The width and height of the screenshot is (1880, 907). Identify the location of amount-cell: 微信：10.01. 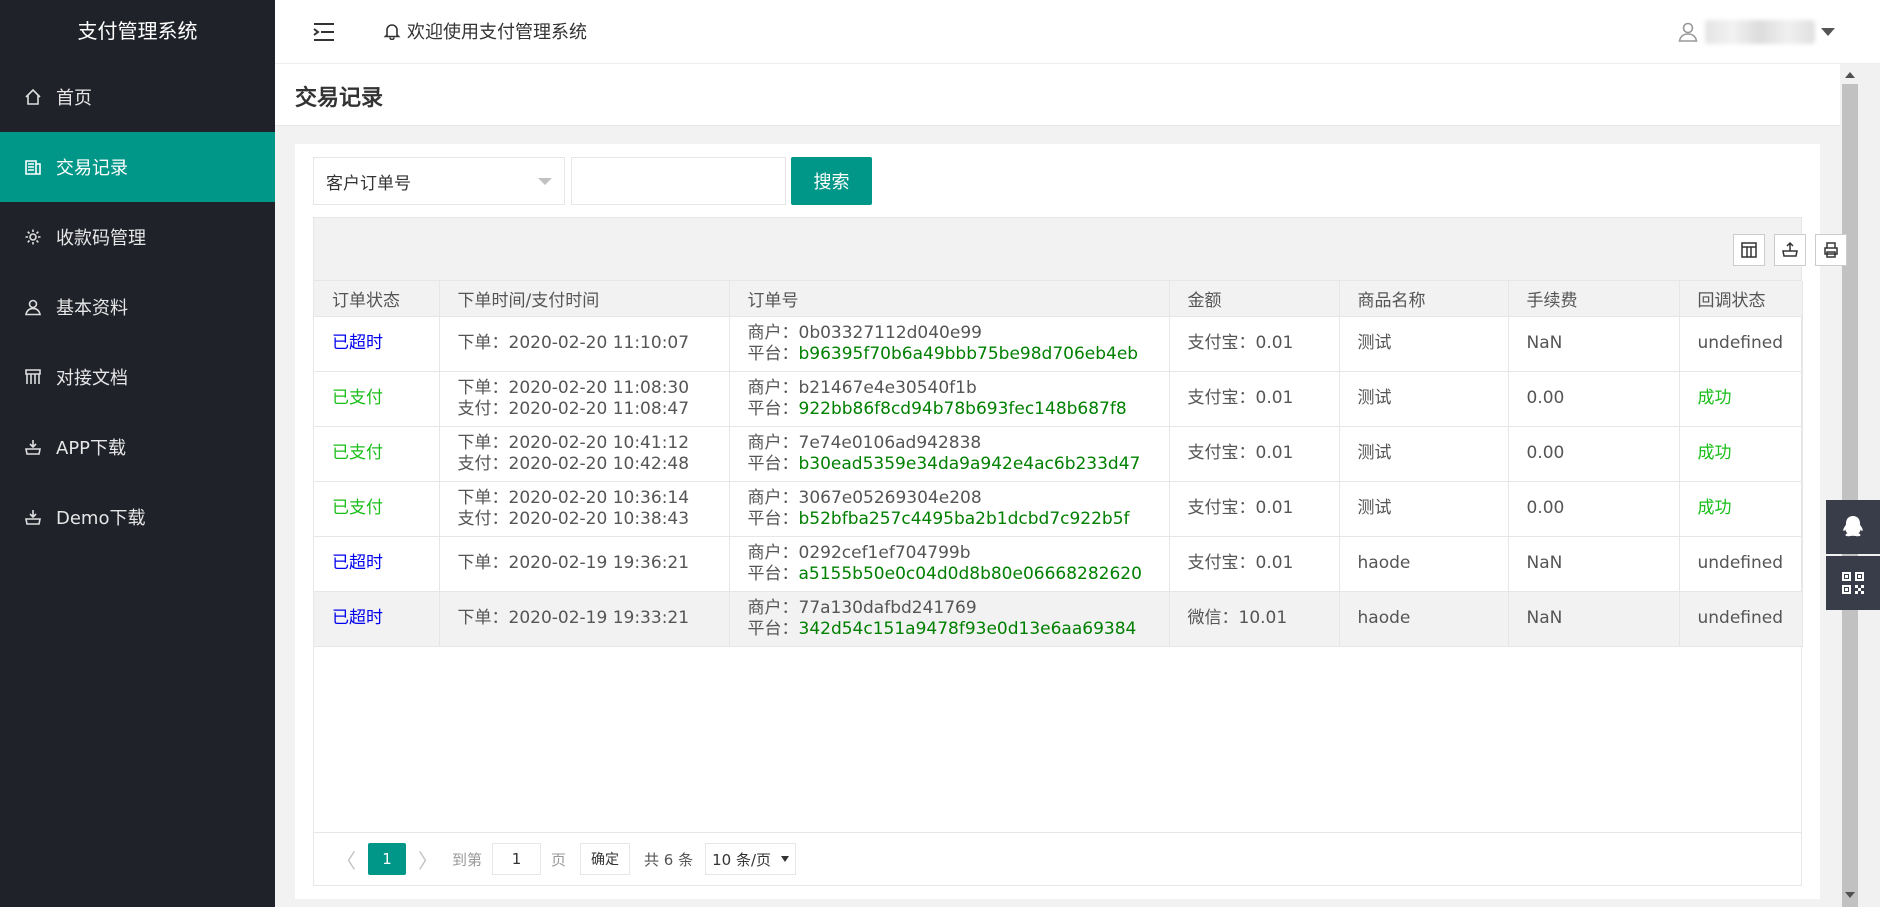
(1254, 619).